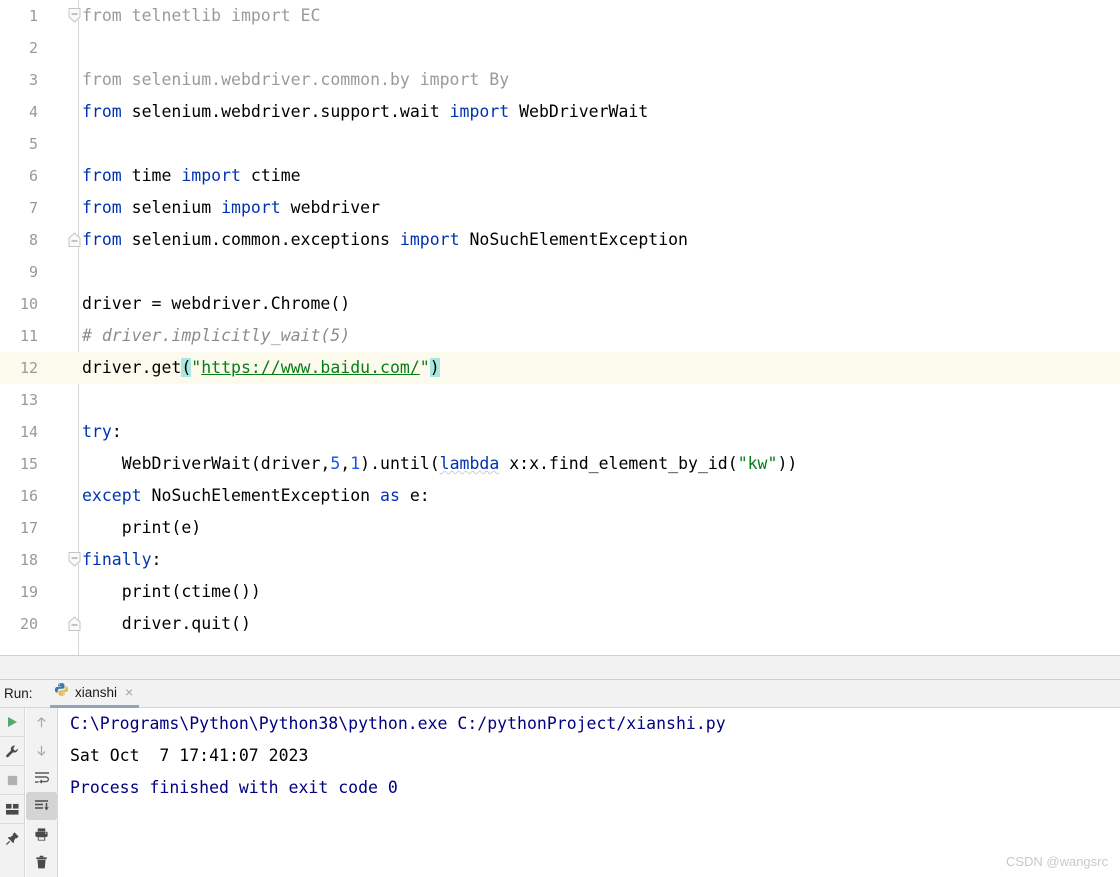  I want to click on wrench-icon, so click(11, 750).